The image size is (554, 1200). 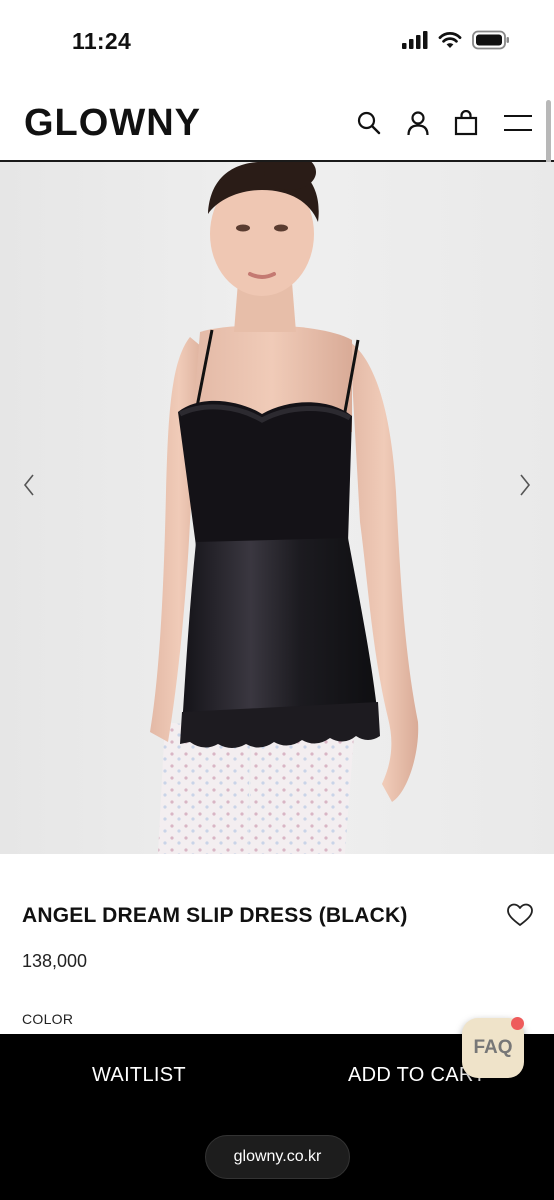 What do you see at coordinates (450, 40) in the screenshot?
I see `wifi-icon` at bounding box center [450, 40].